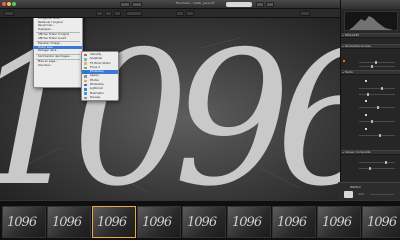  What do you see at coordinates (195, 3) in the screenshot?
I see `window-title: FR-mtoke - milstr_pano.tif` at bounding box center [195, 3].